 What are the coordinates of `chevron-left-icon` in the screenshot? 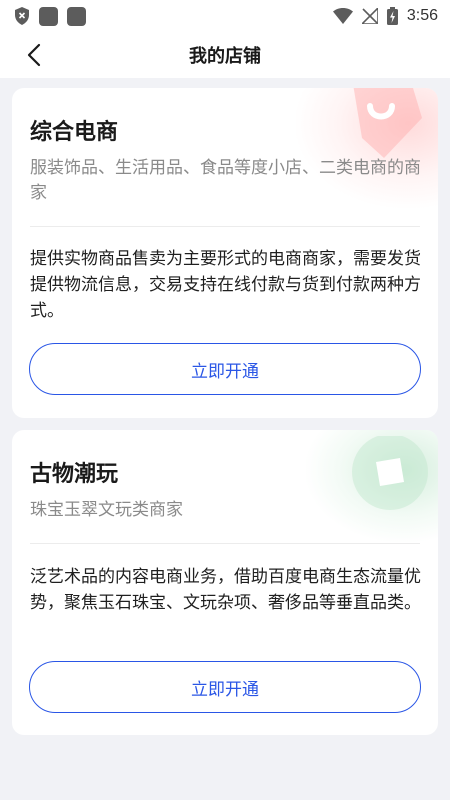 It's located at (34, 55).